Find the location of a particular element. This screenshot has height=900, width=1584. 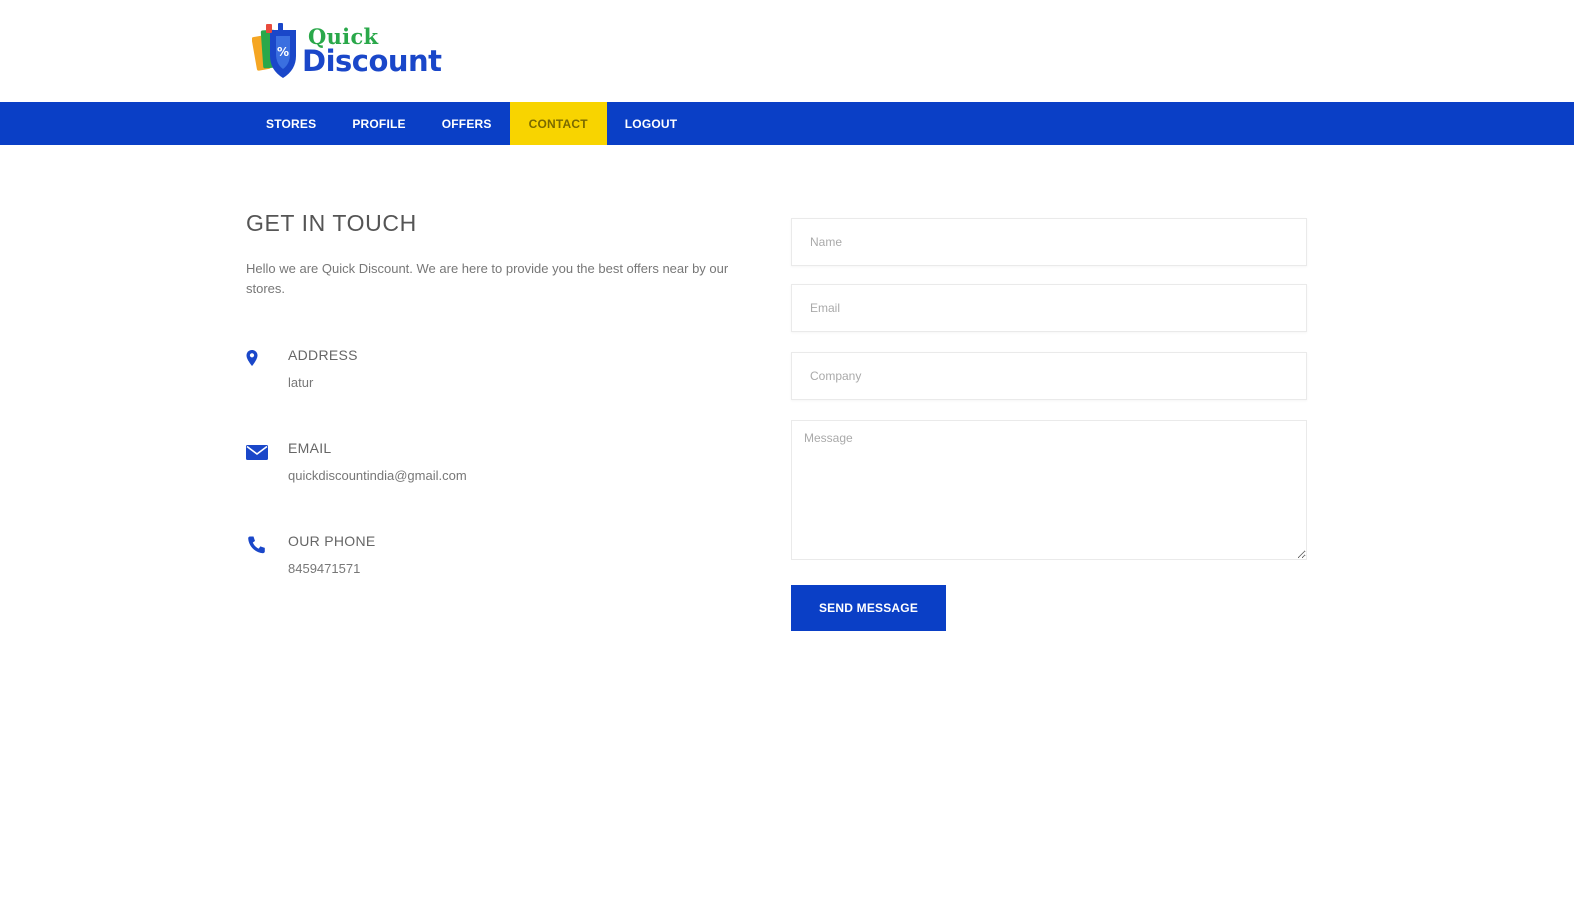

site-header: % Quick Discount is located at coordinates (792, 51).